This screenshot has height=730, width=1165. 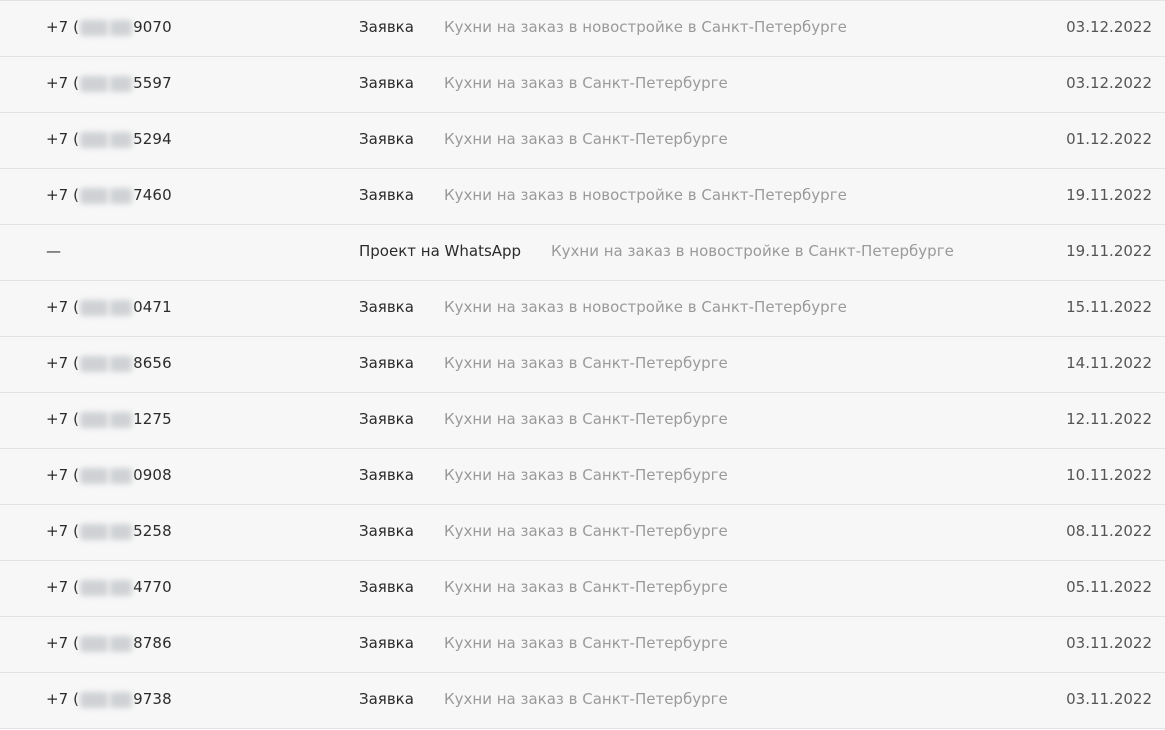 I want to click on lead-type: Проект на WhatsApp, so click(x=440, y=251).